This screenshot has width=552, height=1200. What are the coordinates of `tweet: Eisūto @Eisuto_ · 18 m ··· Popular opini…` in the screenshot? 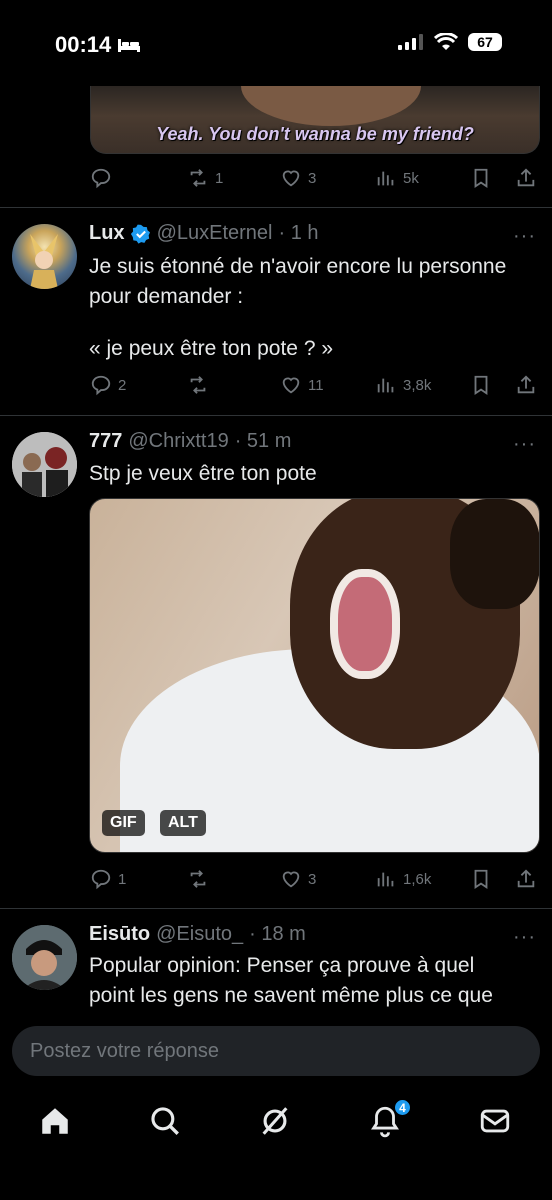 It's located at (276, 963).